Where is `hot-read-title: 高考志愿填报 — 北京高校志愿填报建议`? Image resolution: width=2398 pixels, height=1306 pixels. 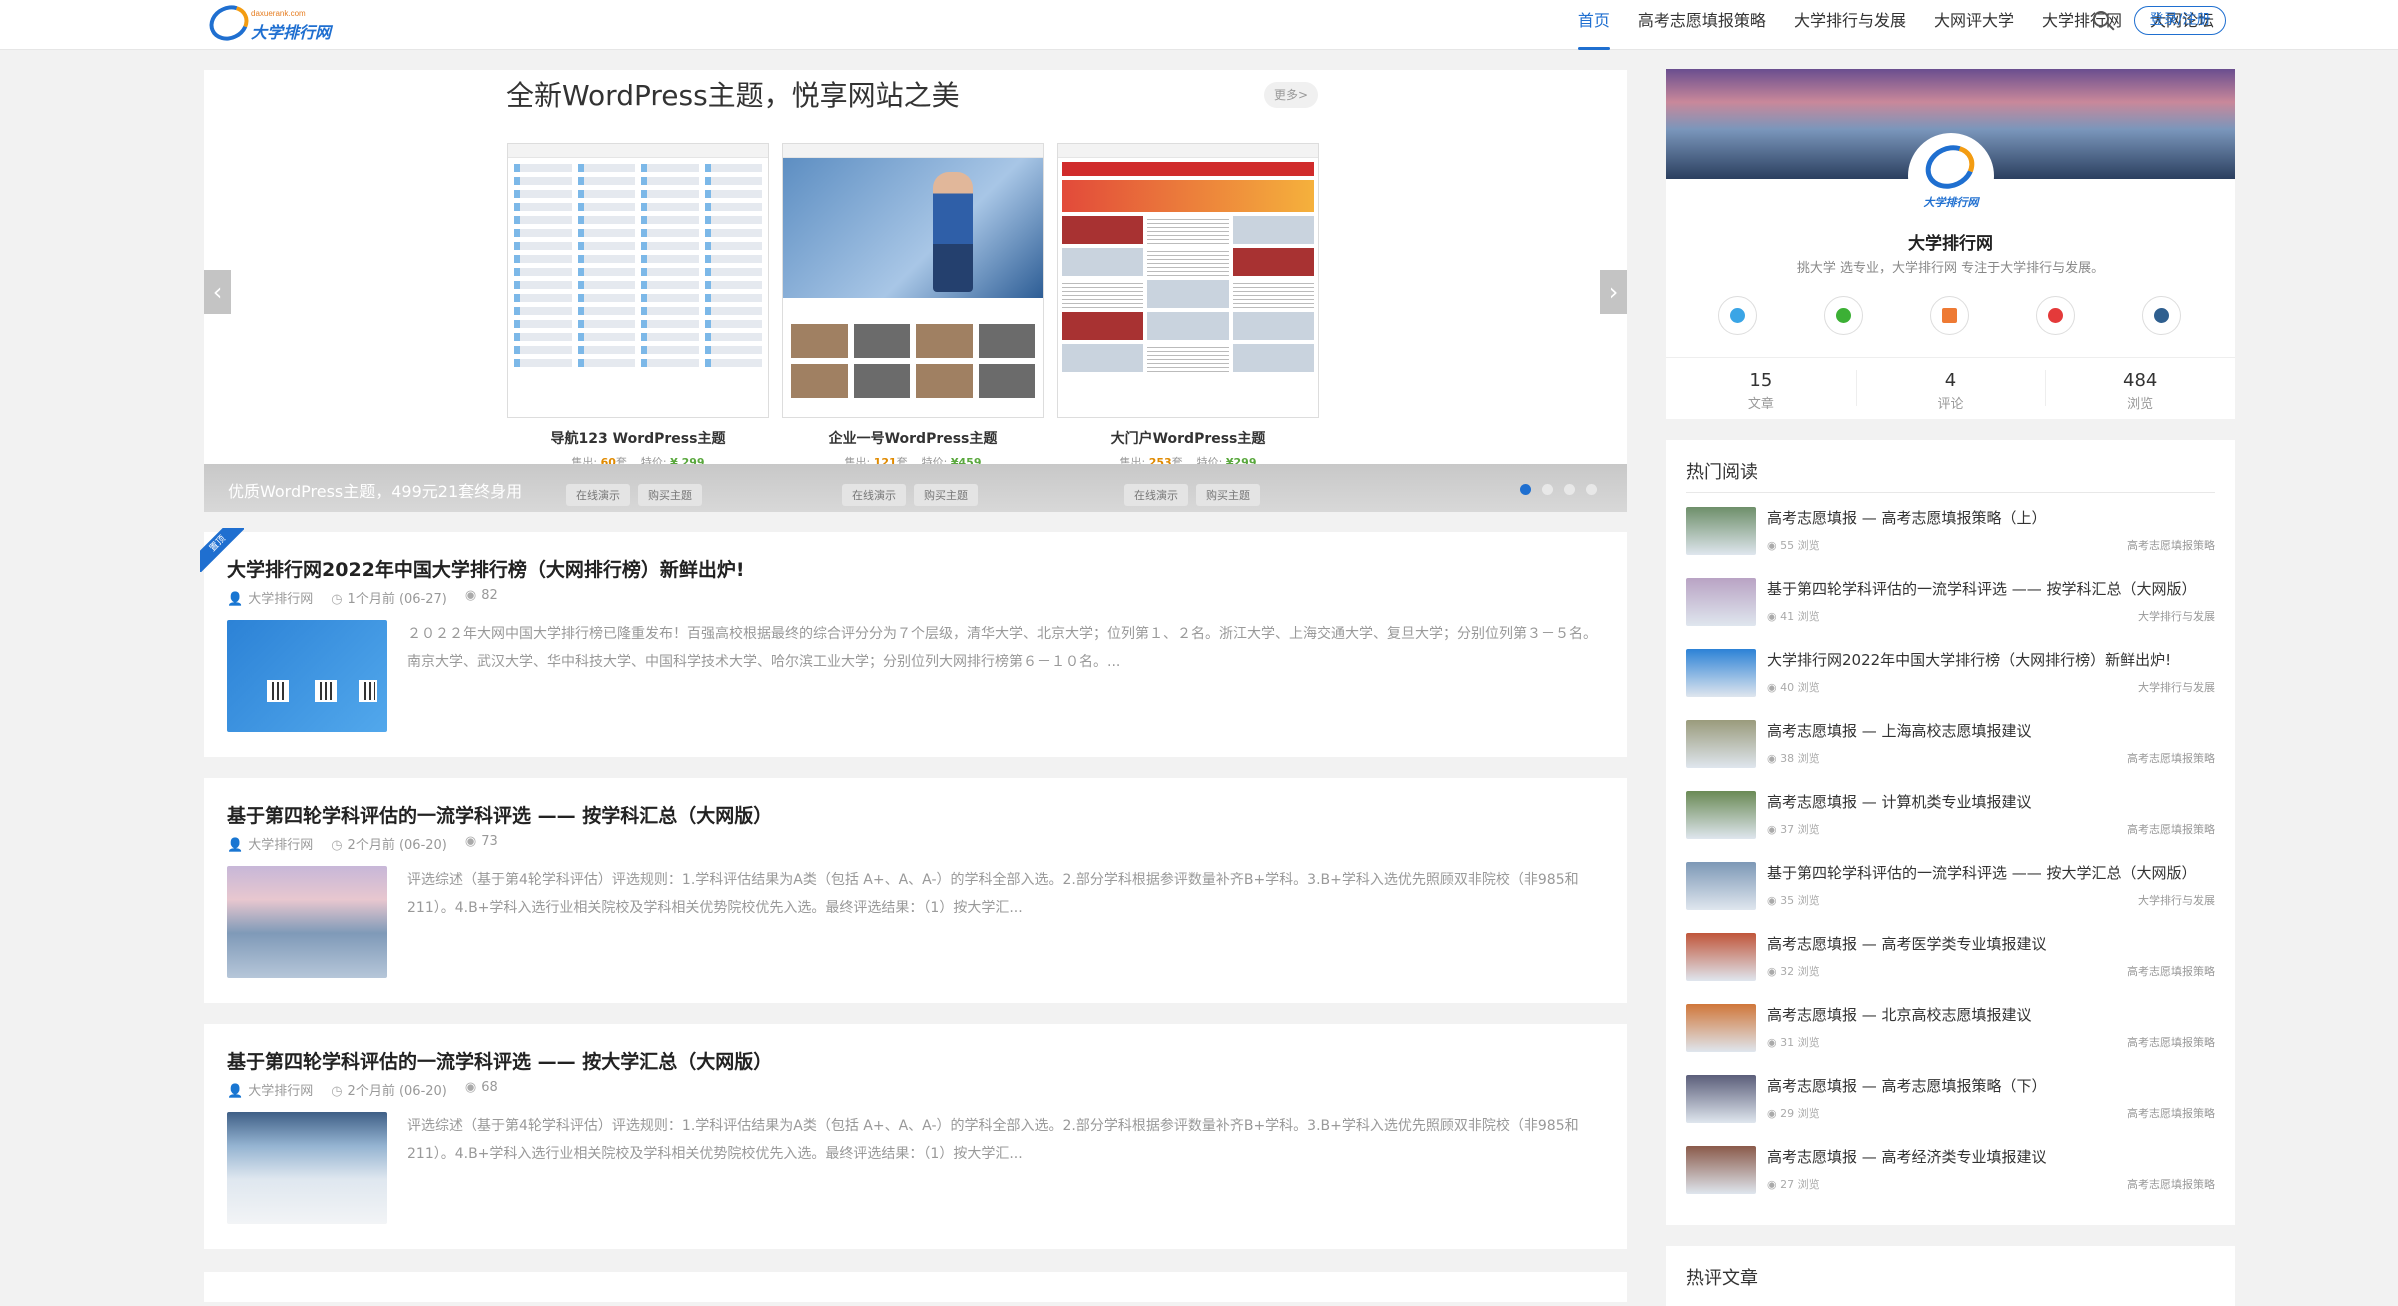 hot-read-title: 高考志愿填报 — 北京高校志愿填报建议 is located at coordinates (1992, 1014).